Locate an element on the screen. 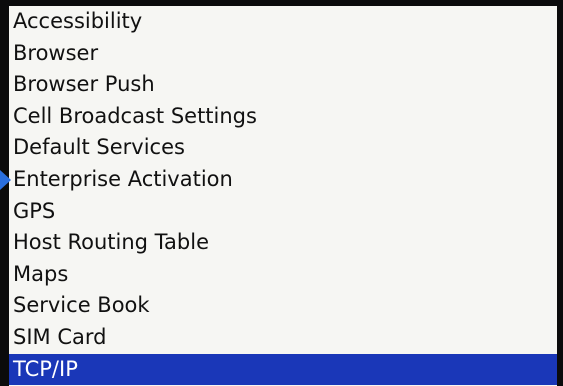 The image size is (563, 386). menu-item-service-book: Service Book is located at coordinates (283, 306).